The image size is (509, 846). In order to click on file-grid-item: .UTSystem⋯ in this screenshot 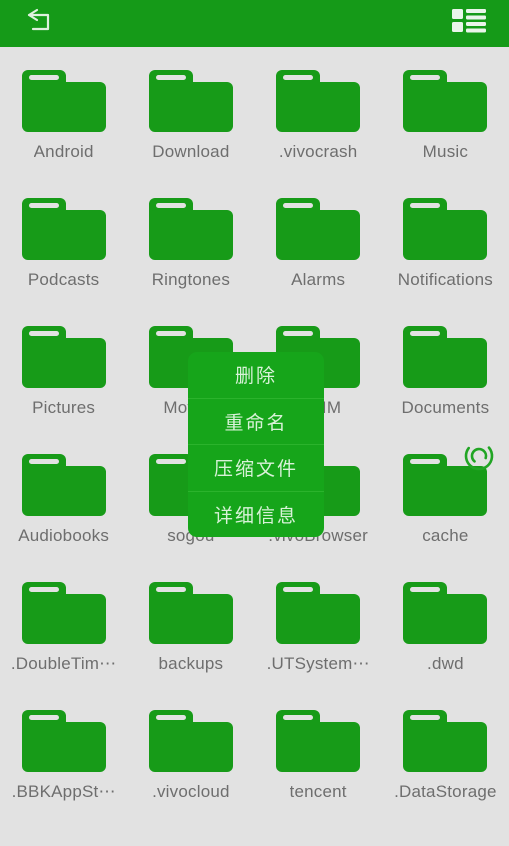, I will do `click(318, 646)`.